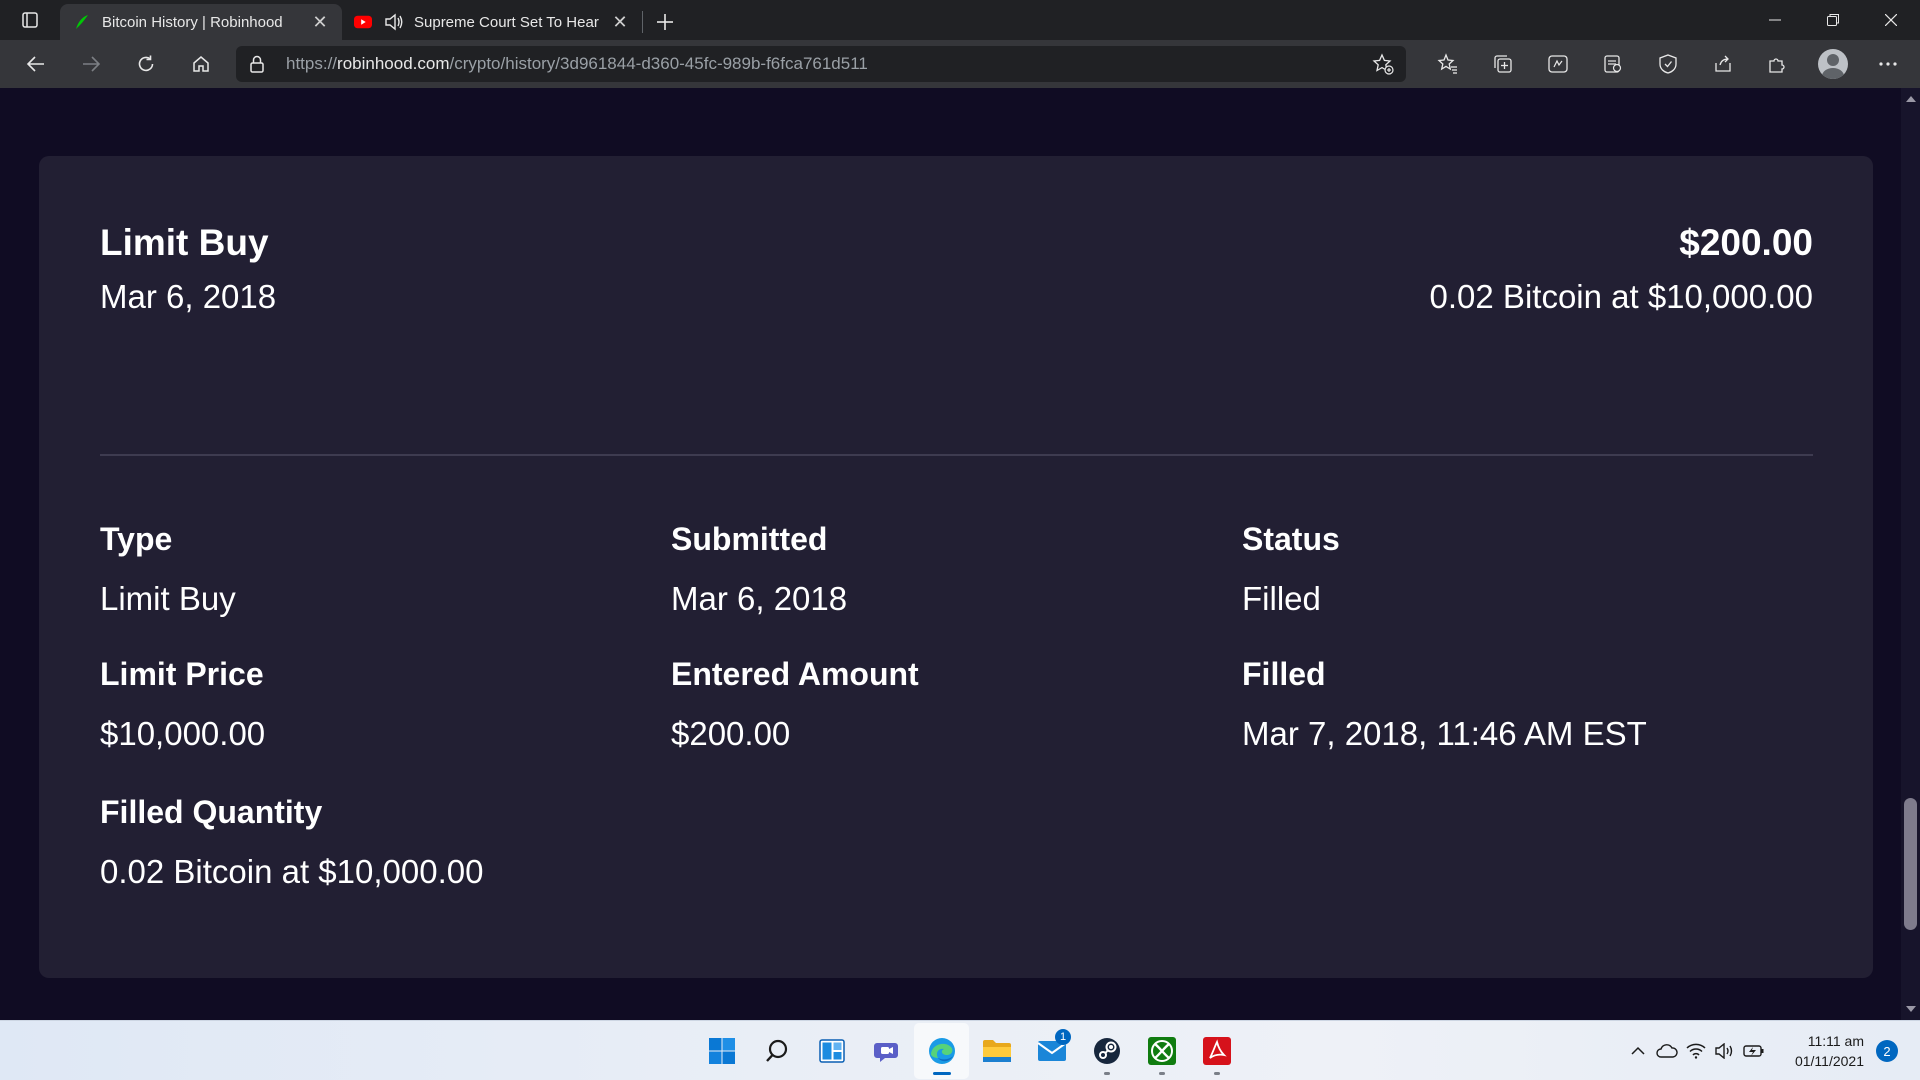  I want to click on lock-icon, so click(260, 64).